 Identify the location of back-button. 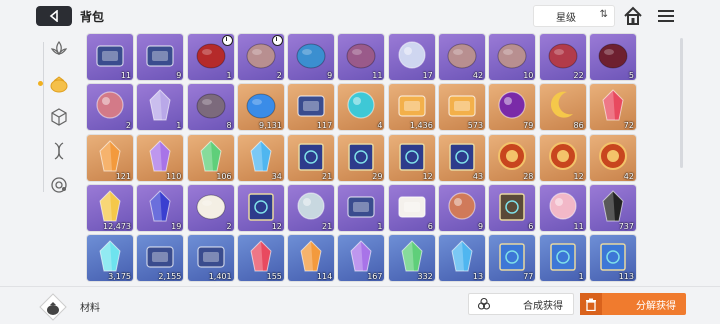
(54, 16).